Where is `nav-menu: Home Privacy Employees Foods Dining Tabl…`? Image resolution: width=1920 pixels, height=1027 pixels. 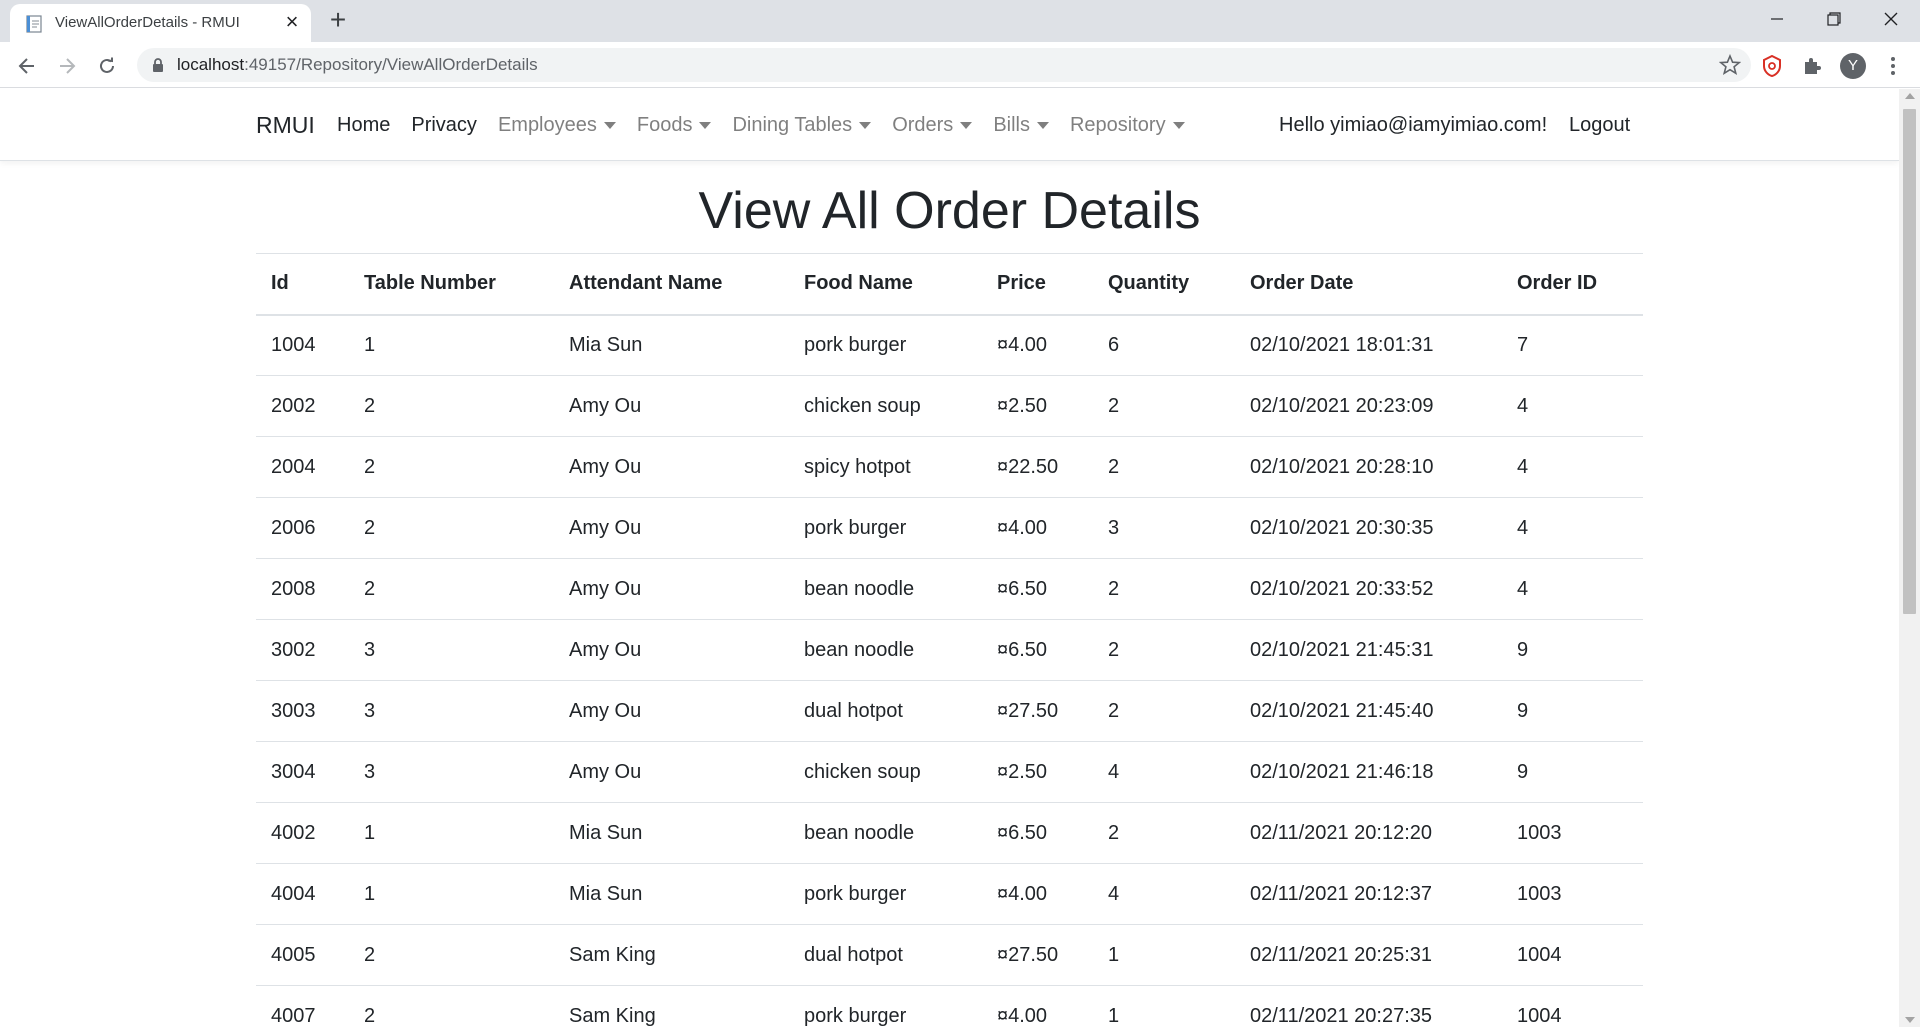
nav-menu: Home Privacy Employees Foods Dining Tabl… is located at coordinates (771, 125).